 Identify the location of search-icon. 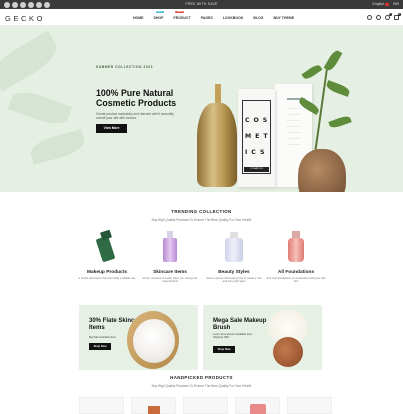
(369, 17).